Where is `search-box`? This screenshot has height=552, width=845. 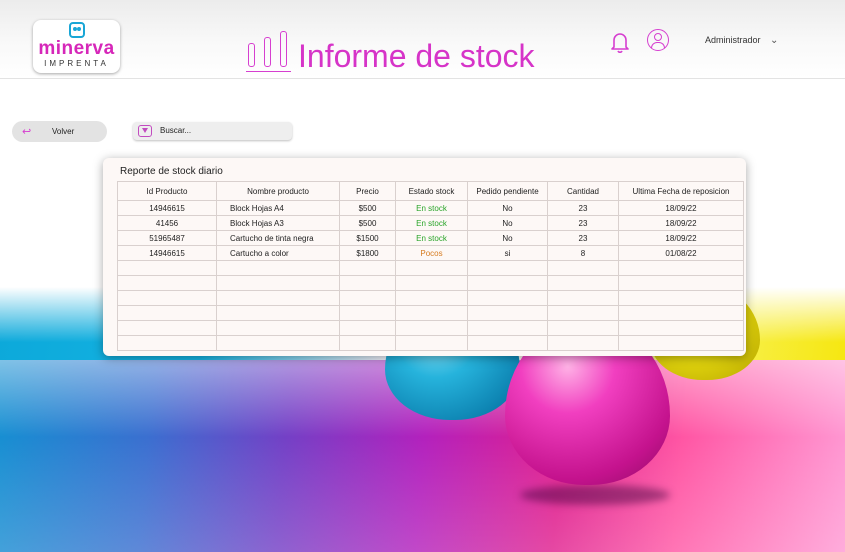
search-box is located at coordinates (212, 131).